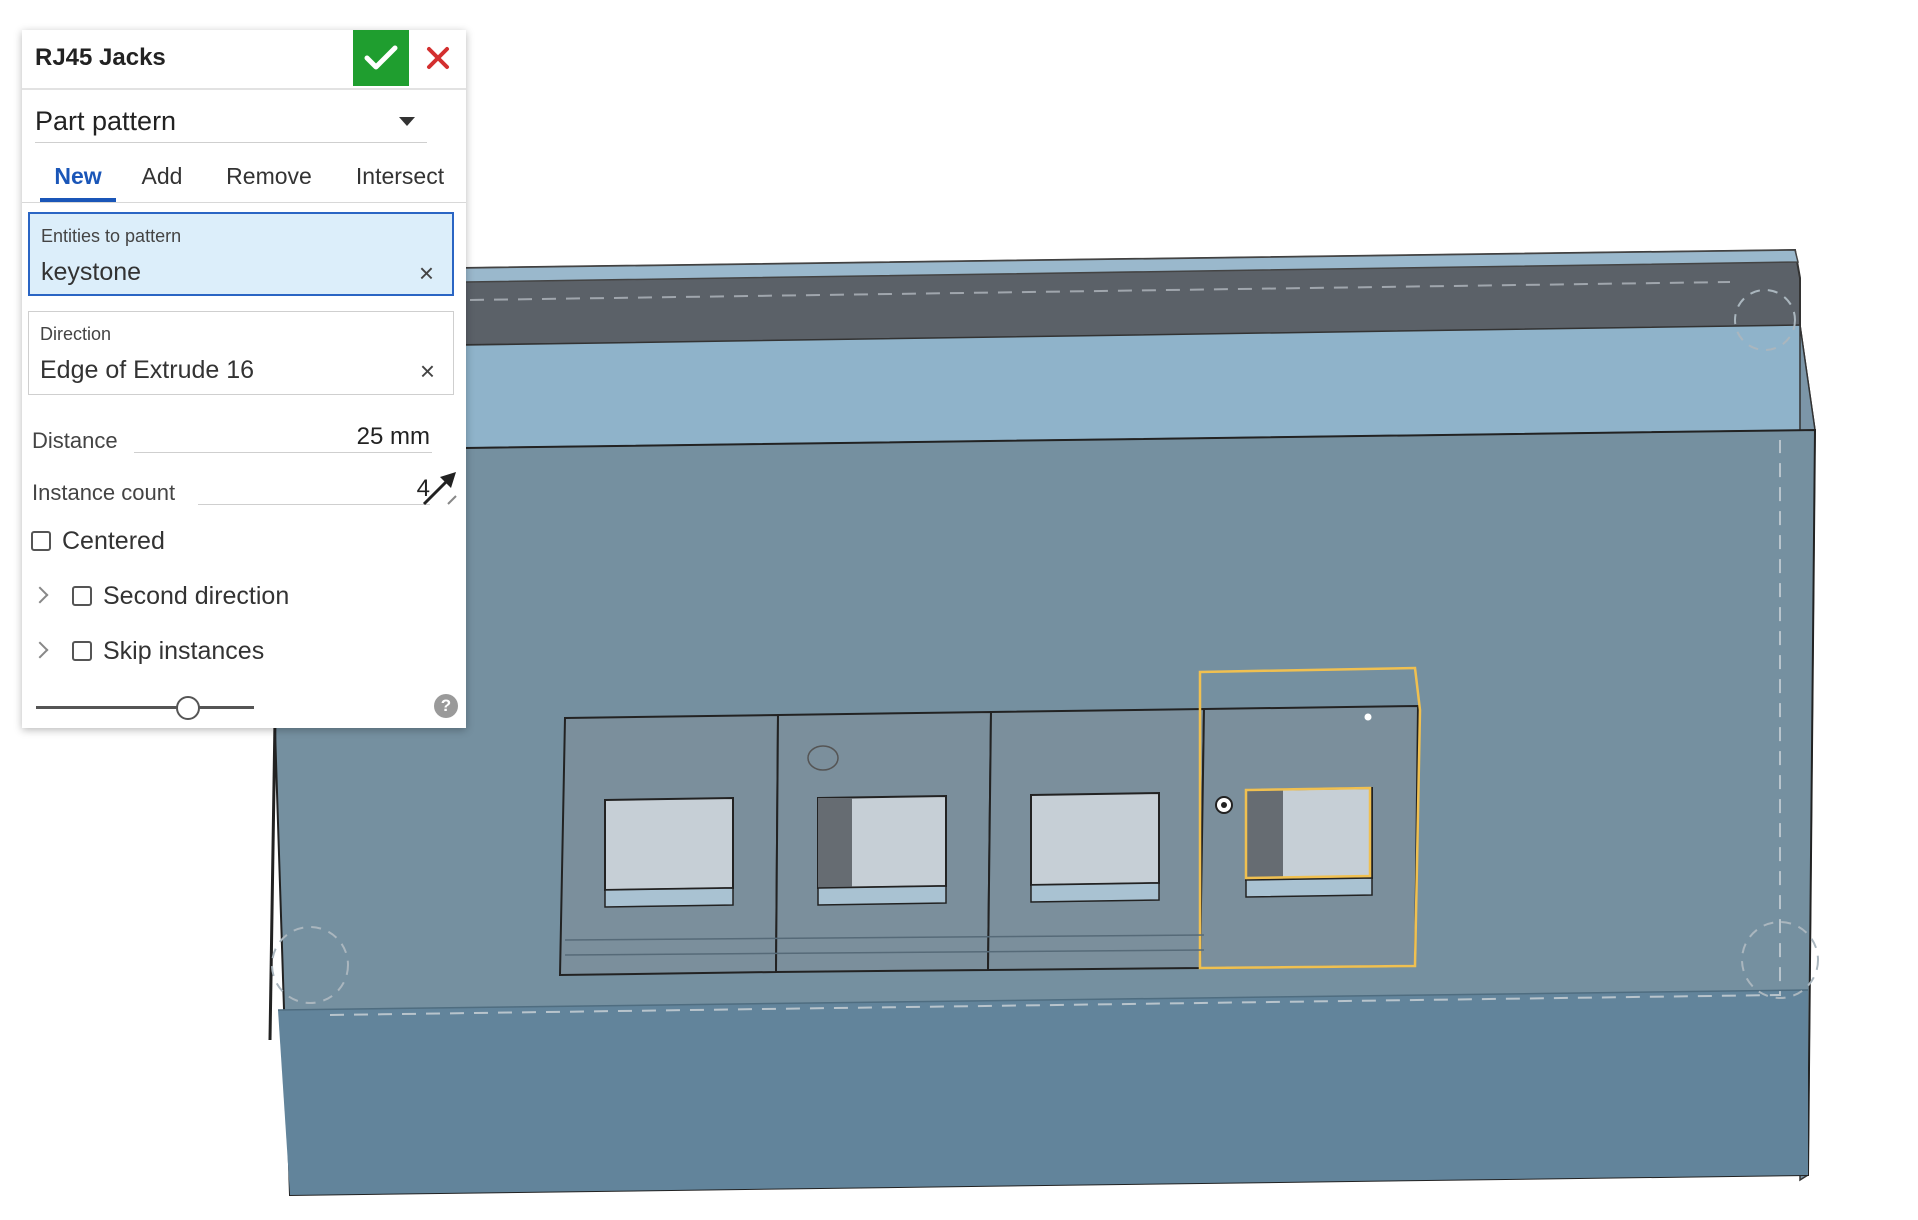 The width and height of the screenshot is (1918, 1220). I want to click on entities-field: Entities to pattern keystone ×, so click(241, 254).